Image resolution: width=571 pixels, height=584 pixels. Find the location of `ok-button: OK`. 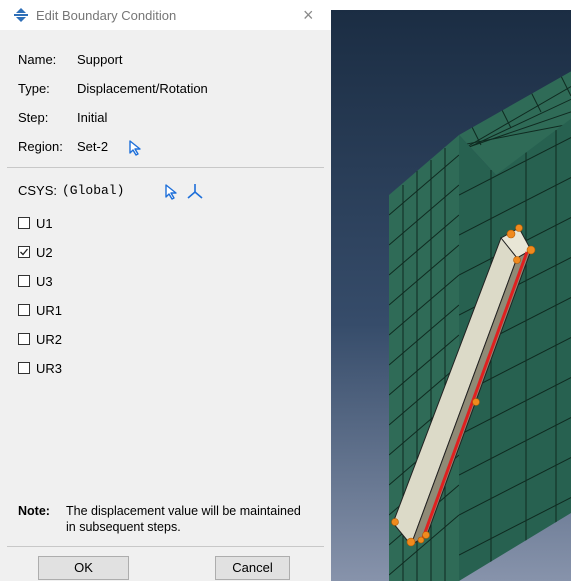

ok-button: OK is located at coordinates (83, 568).